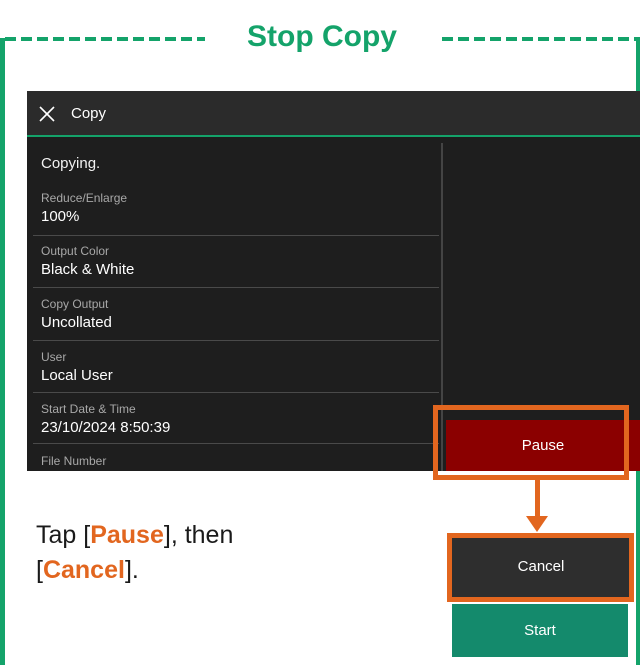  I want to click on info-row-file-number: File Number, so click(233, 457).